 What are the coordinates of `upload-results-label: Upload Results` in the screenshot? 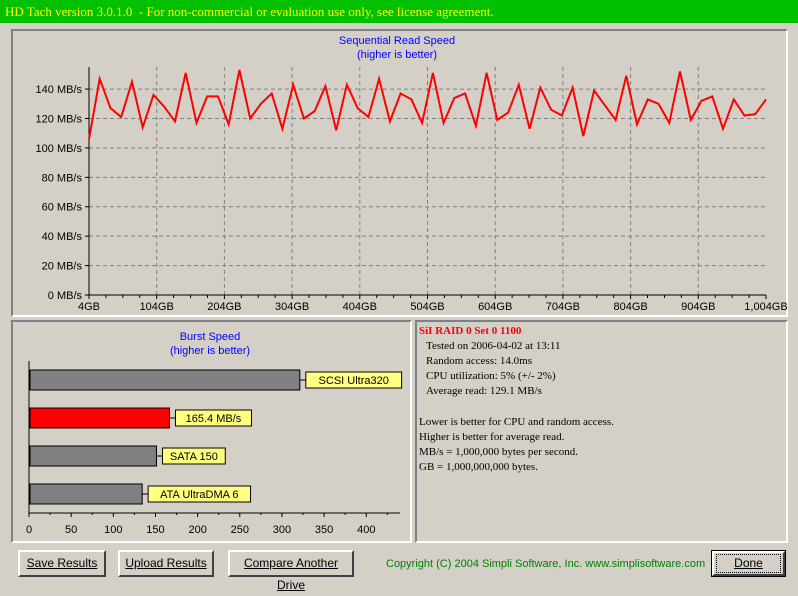 It's located at (166, 563).